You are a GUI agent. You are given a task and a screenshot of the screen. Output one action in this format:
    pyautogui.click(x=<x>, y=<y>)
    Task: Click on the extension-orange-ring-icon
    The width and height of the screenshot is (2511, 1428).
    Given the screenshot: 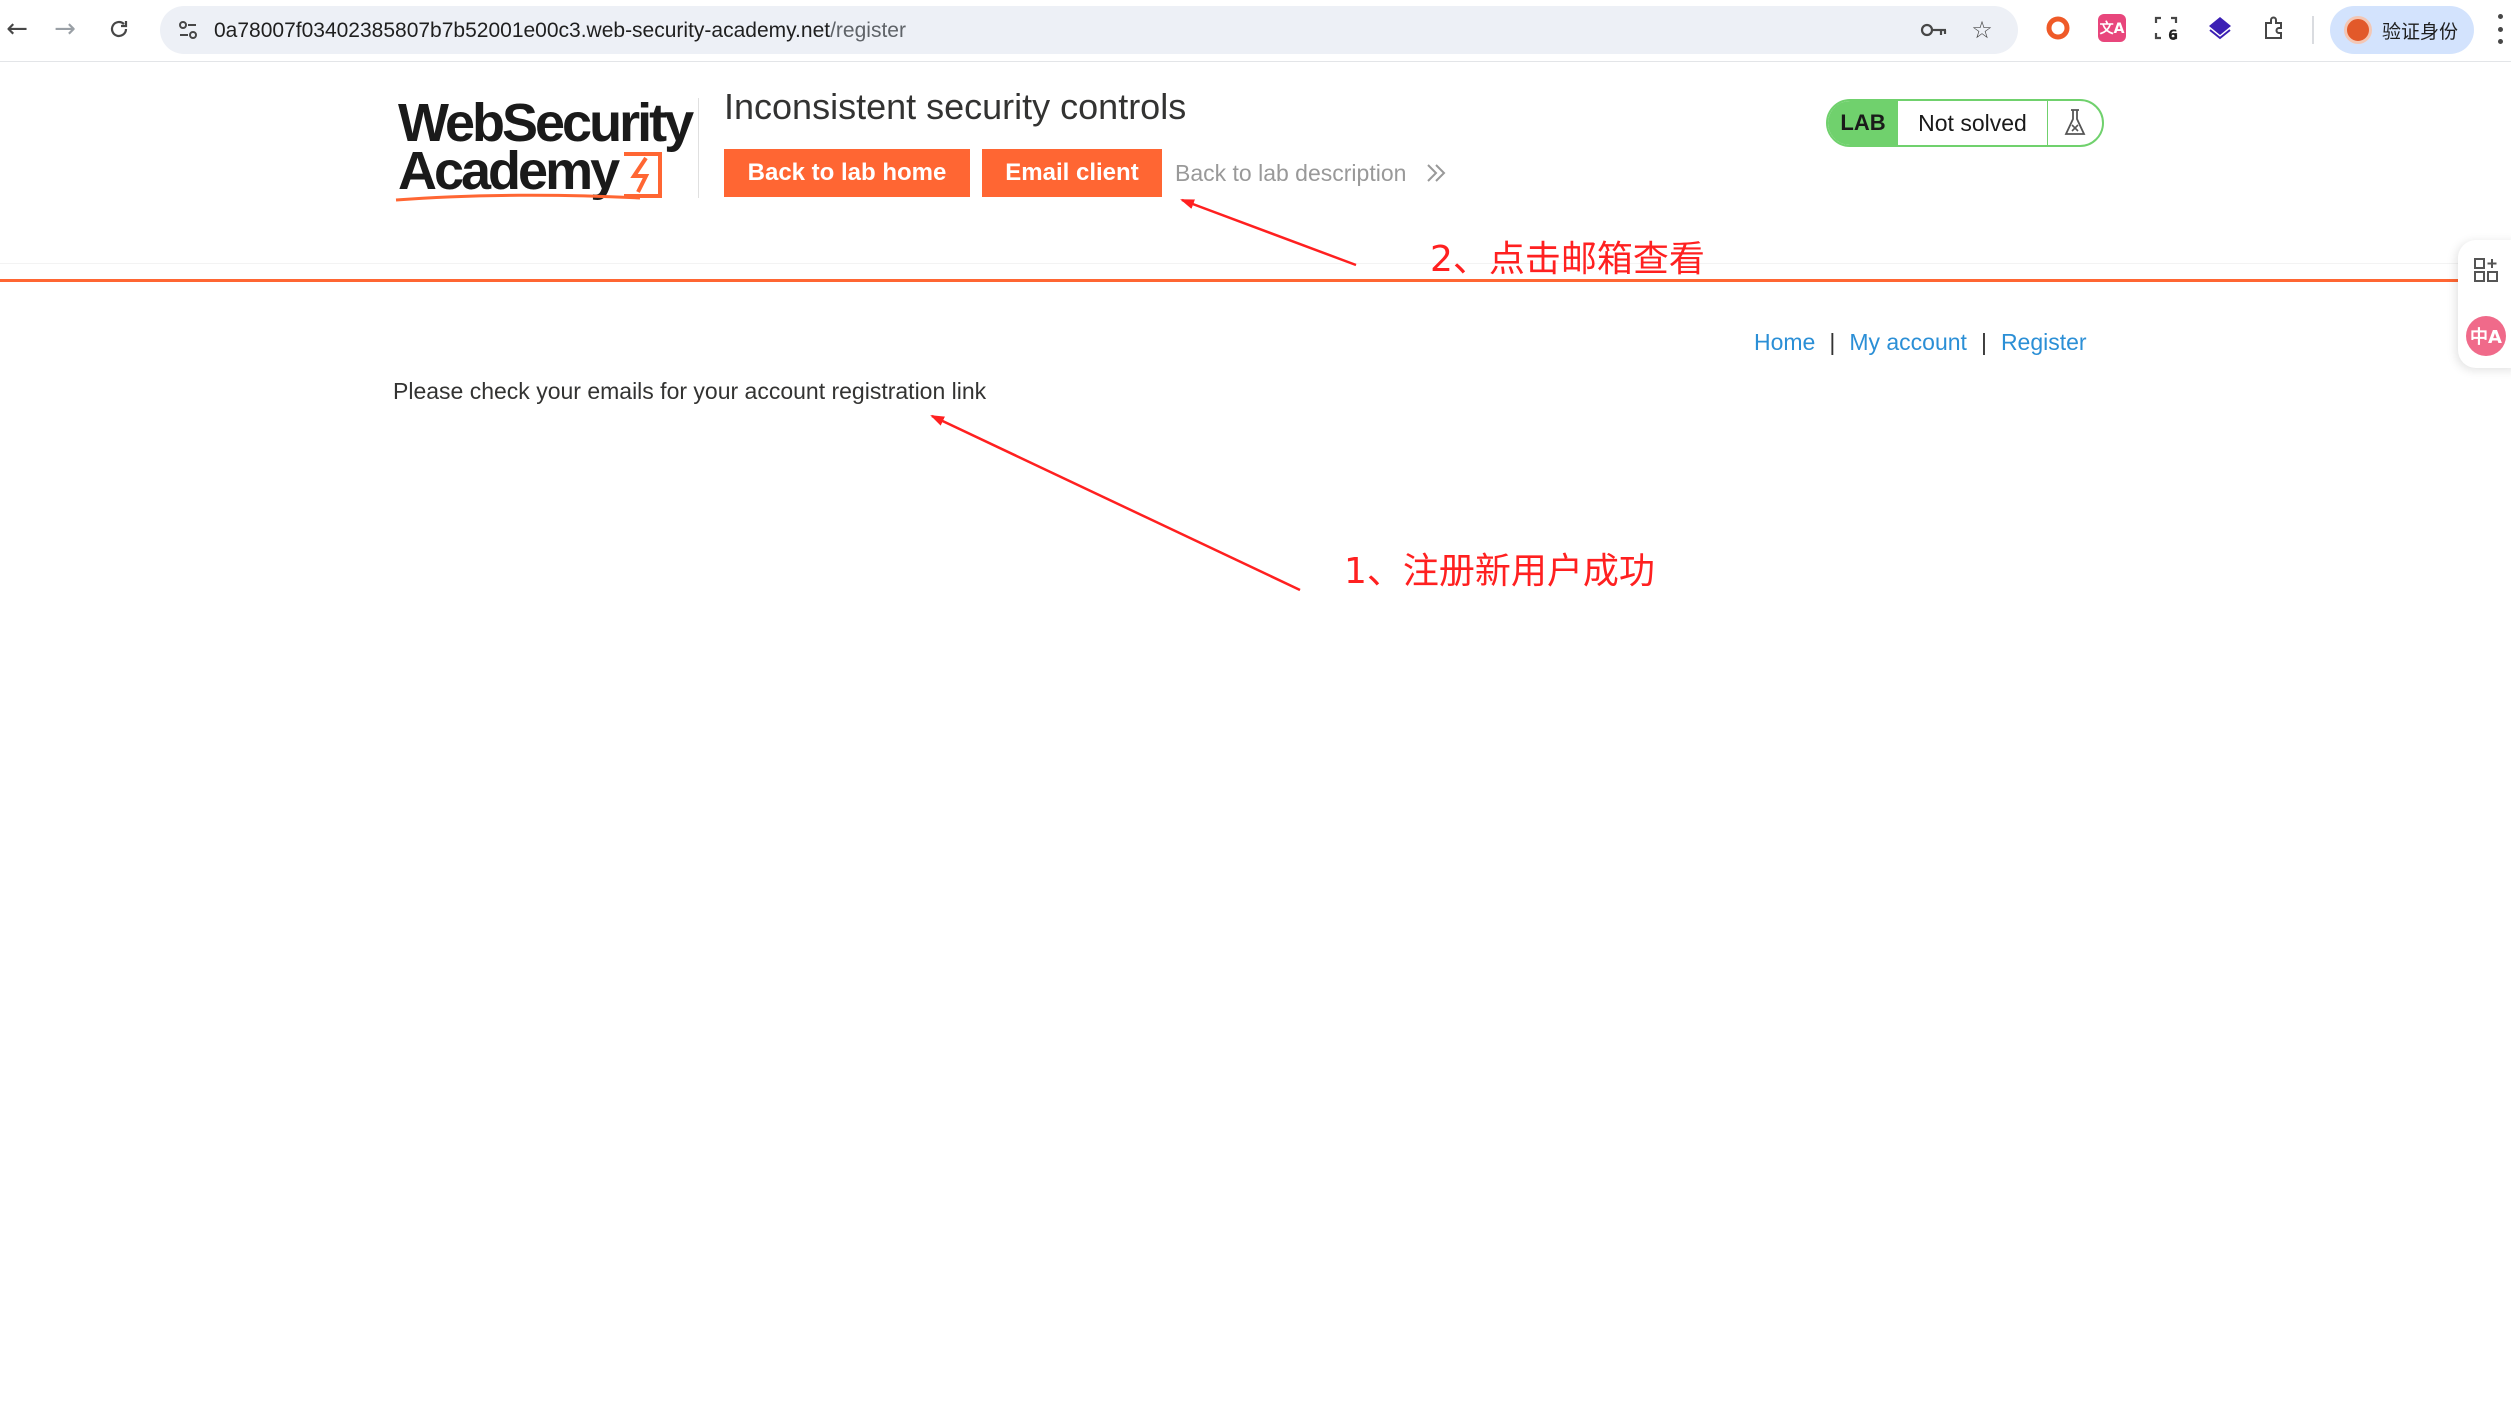 What is the action you would take?
    pyautogui.click(x=2058, y=28)
    